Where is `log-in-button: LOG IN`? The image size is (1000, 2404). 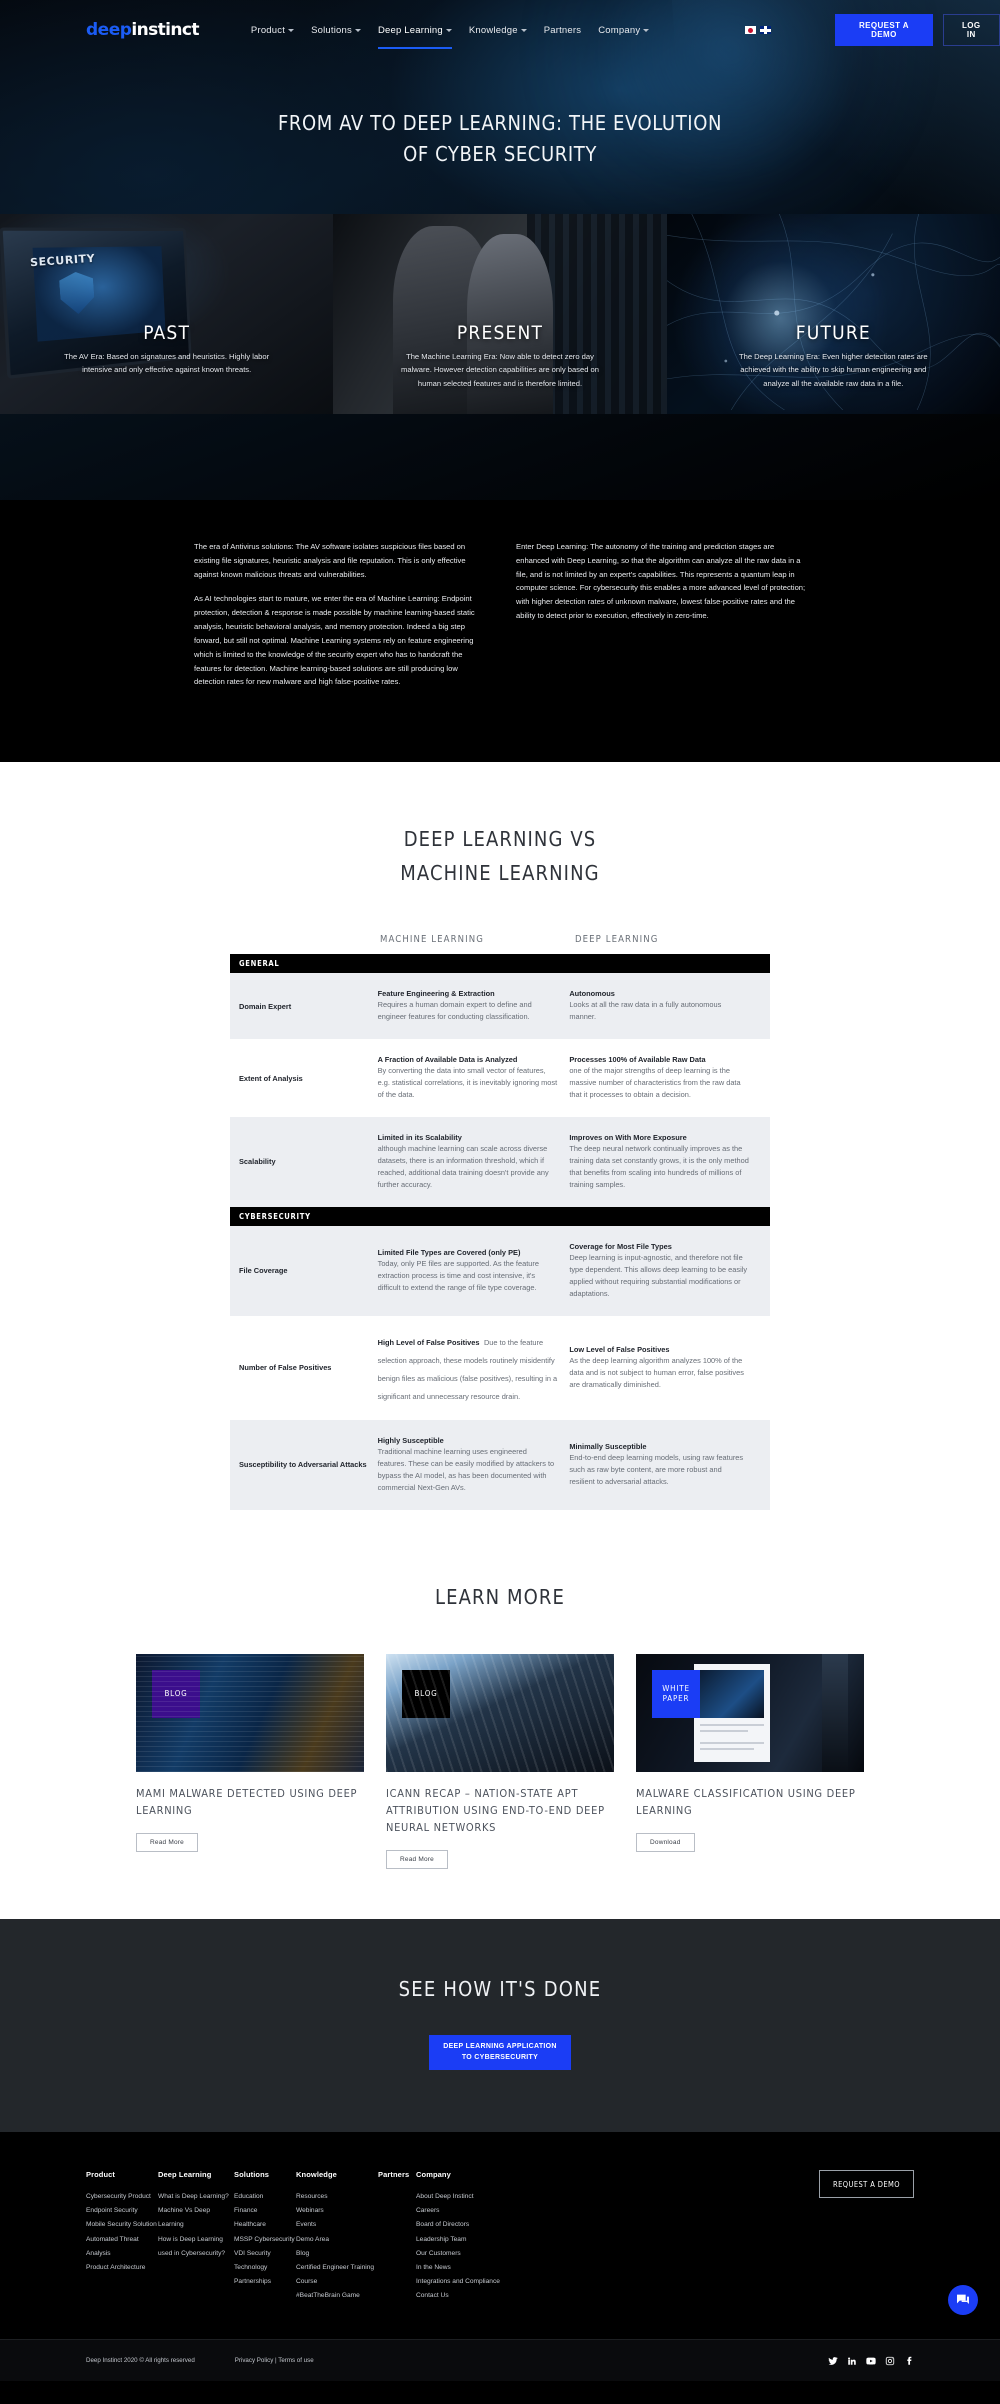 log-in-button: LOG IN is located at coordinates (971, 30).